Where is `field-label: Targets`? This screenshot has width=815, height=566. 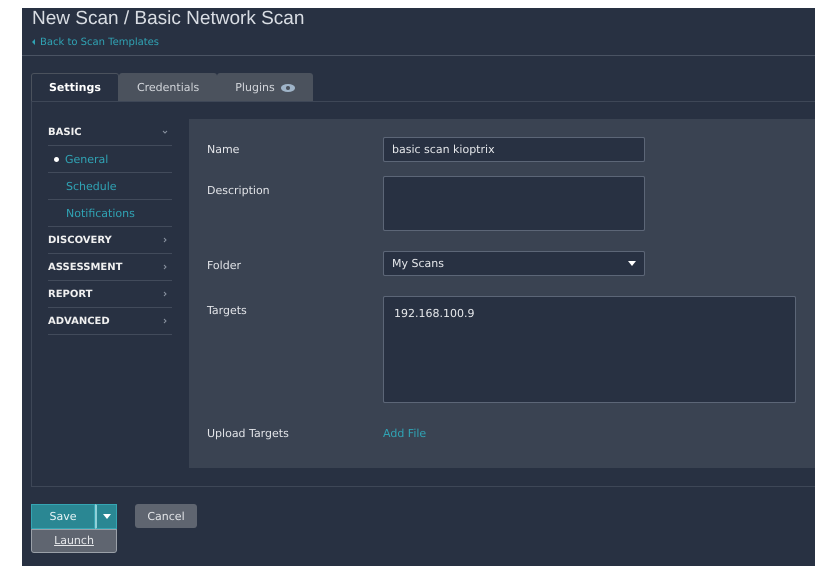
field-label: Targets is located at coordinates (227, 310).